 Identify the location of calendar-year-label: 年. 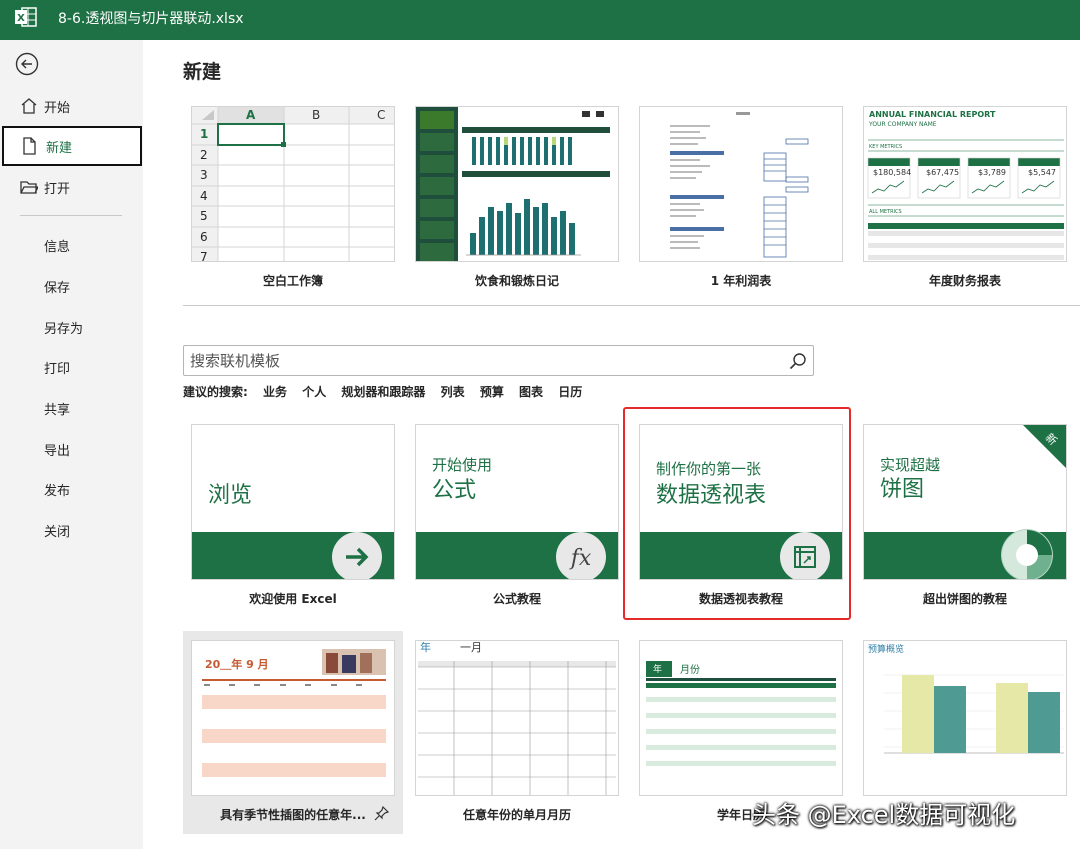
(658, 670).